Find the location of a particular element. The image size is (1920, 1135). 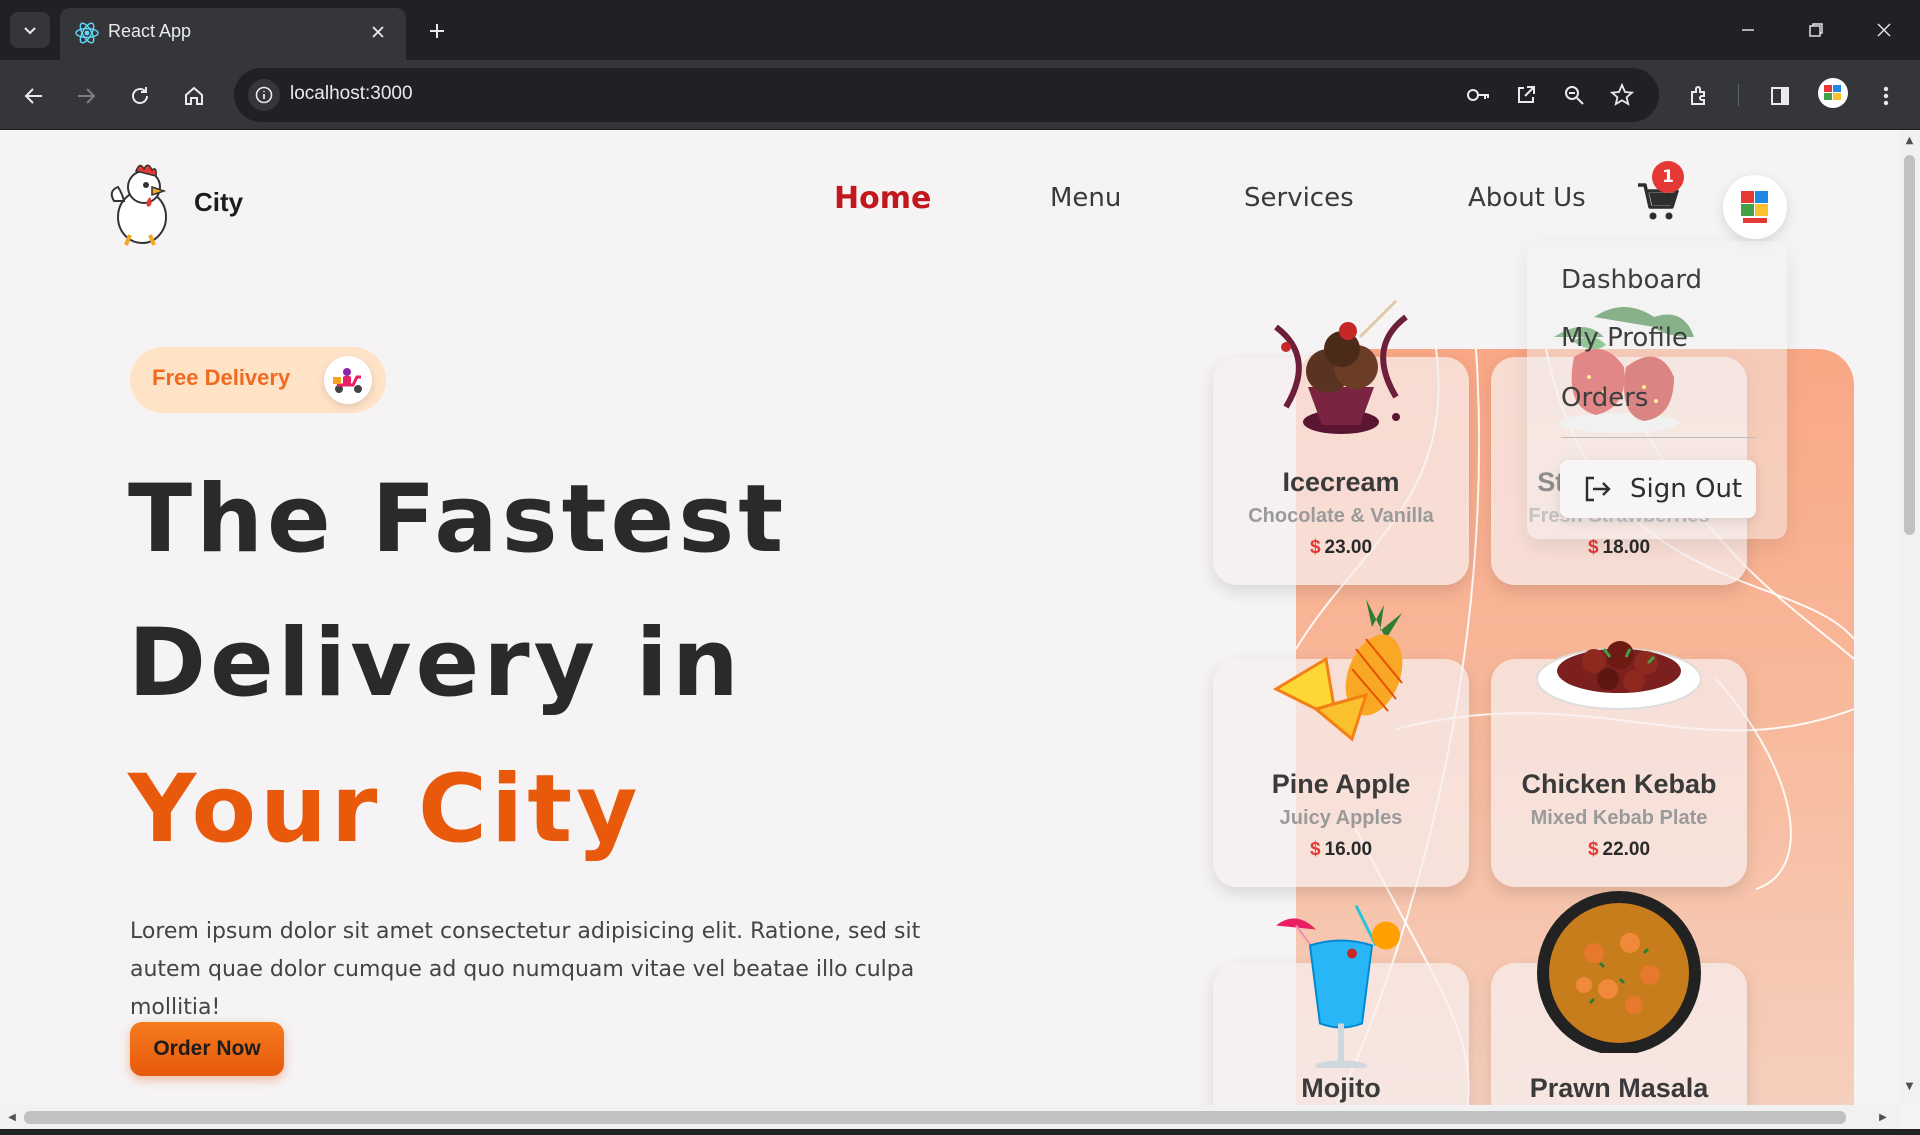

browser-toolbar: localhost:3000 is located at coordinates (960, 95).